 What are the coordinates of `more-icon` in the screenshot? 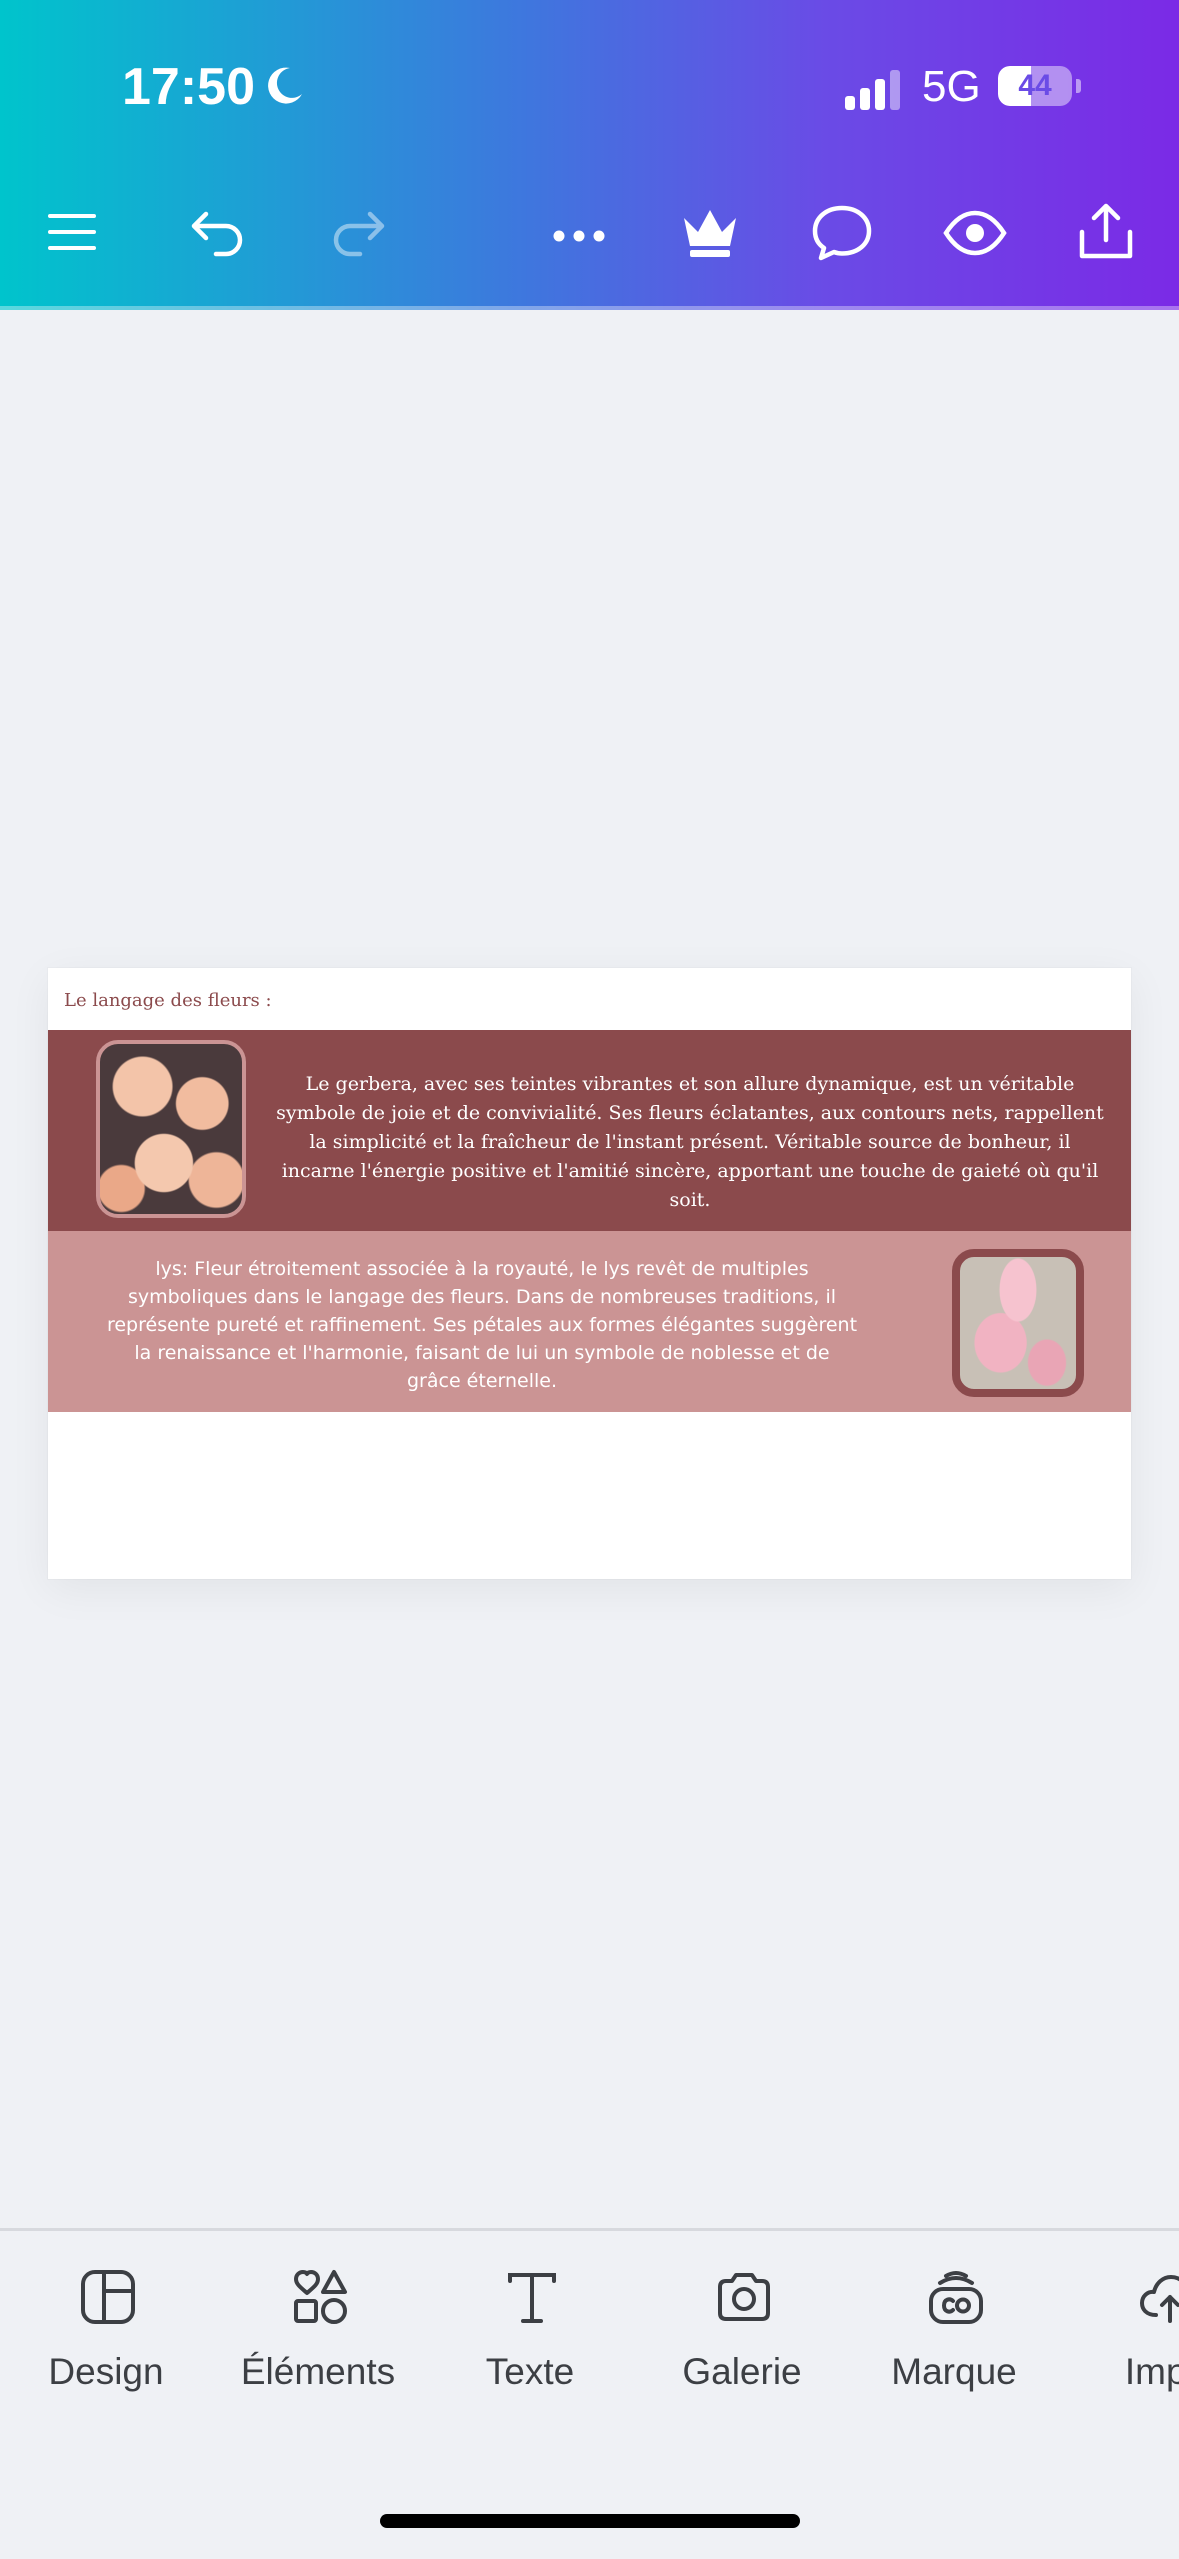 It's located at (579, 232).